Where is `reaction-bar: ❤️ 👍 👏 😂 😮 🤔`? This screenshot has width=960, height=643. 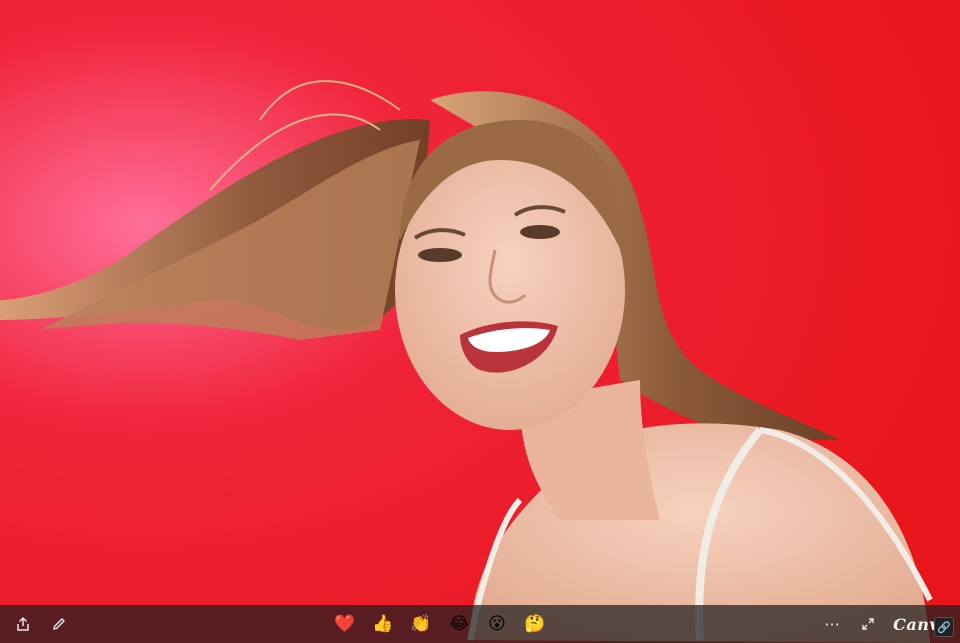 reaction-bar: ❤️ 👍 👏 😂 😮 🤔 is located at coordinates (440, 624).